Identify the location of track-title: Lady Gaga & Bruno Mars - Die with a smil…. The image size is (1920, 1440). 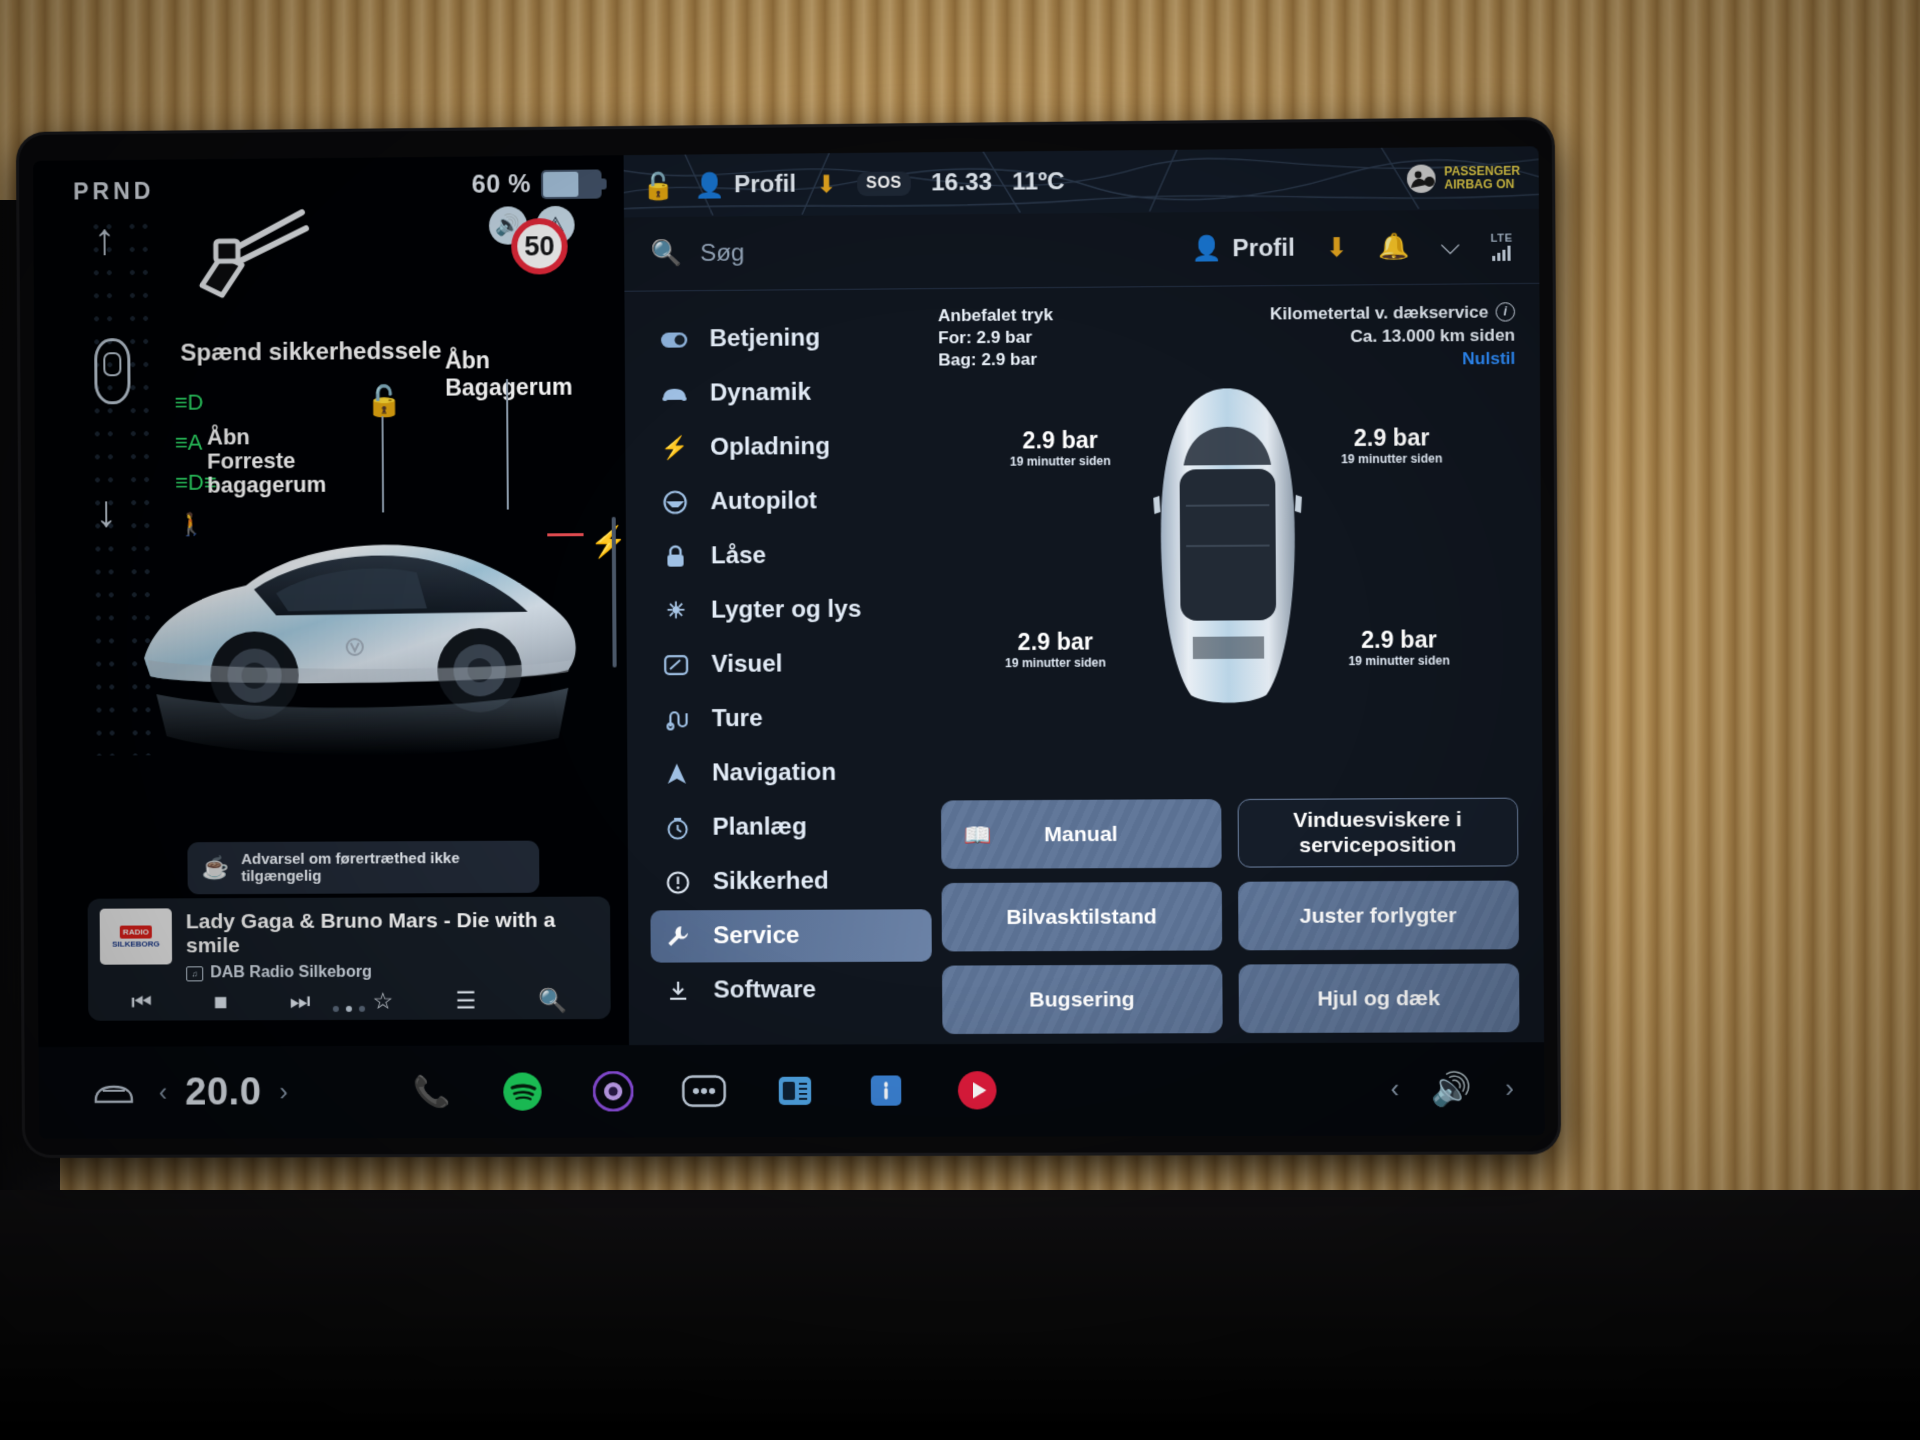
(370, 933).